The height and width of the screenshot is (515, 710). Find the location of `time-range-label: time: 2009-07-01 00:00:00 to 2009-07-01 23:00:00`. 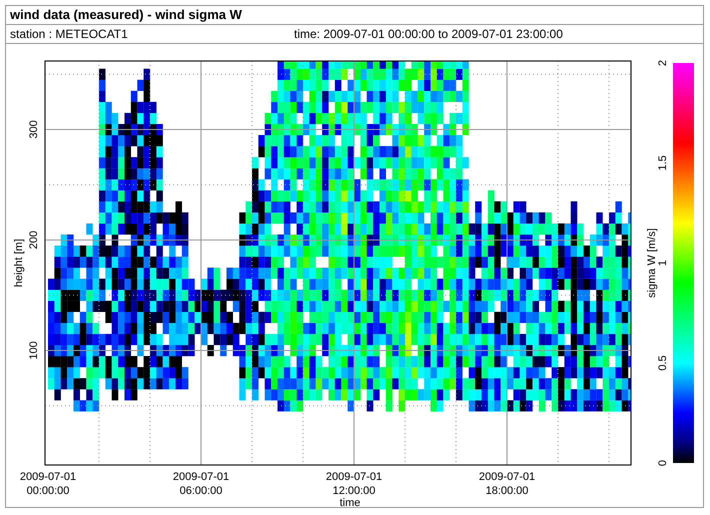

time-range-label: time: 2009-07-01 00:00:00 to 2009-07-01 23:00:00 is located at coordinates (428, 34).